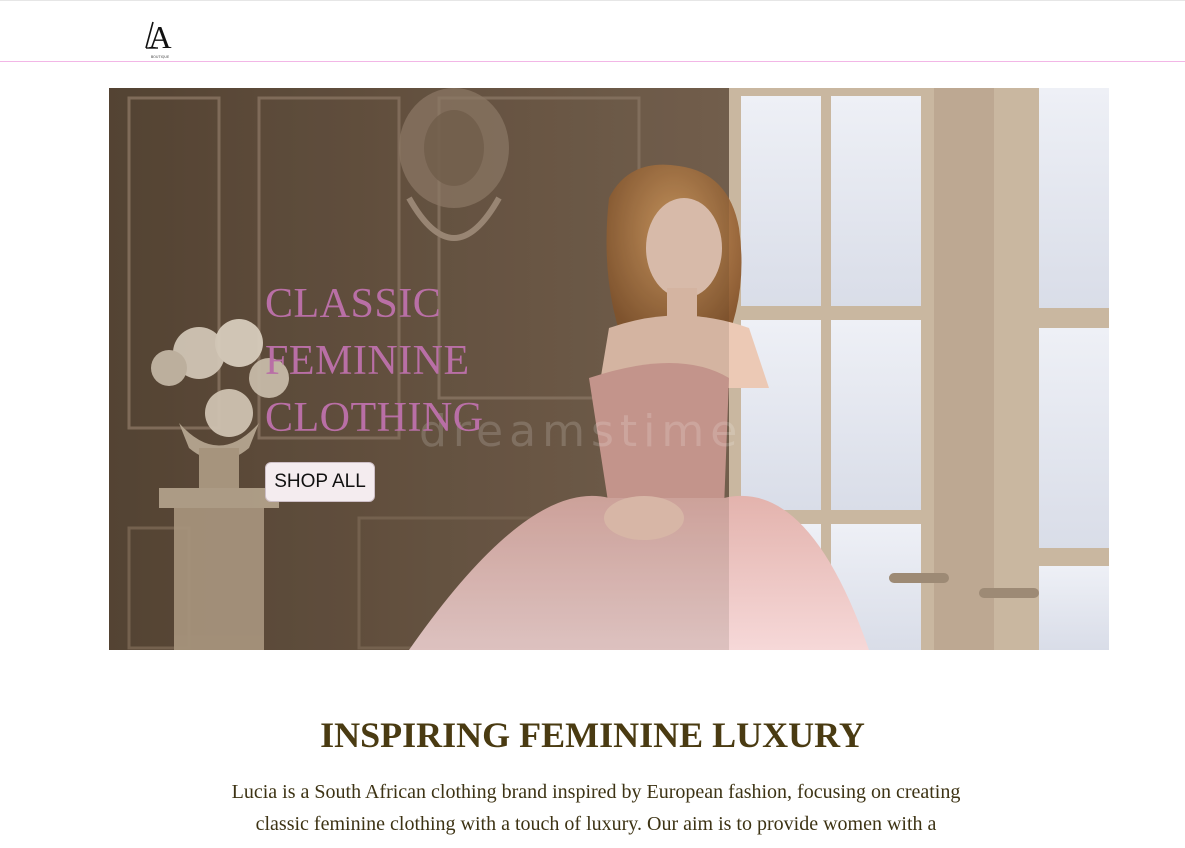 This screenshot has height=848, width=1185. What do you see at coordinates (592, 31) in the screenshot?
I see `site-header: A BOUTIQUE` at bounding box center [592, 31].